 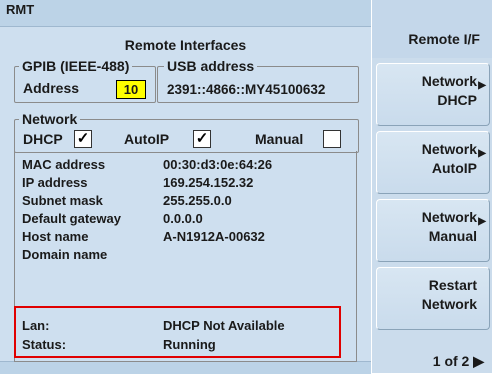 I want to click on gpib-address-label: Address, so click(x=51, y=88).